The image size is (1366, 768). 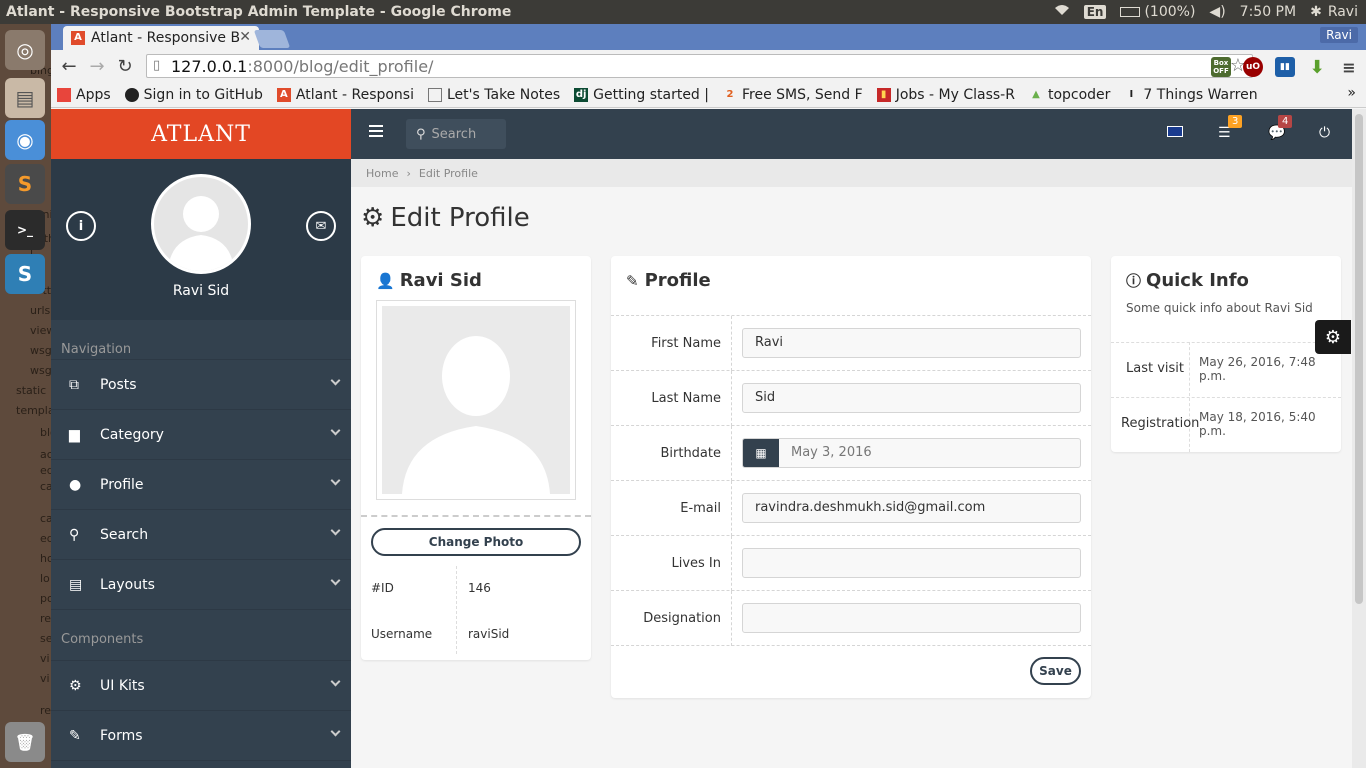 What do you see at coordinates (74, 434) in the screenshot?
I see `file-icon: ▆` at bounding box center [74, 434].